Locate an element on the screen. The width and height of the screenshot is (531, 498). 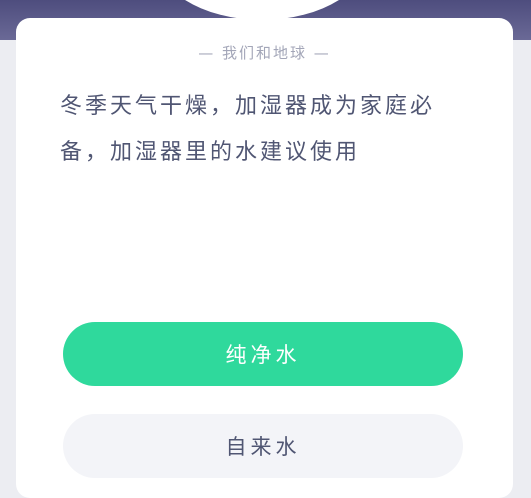
answer-option-1-button: 纯净水 is located at coordinates (263, 354).